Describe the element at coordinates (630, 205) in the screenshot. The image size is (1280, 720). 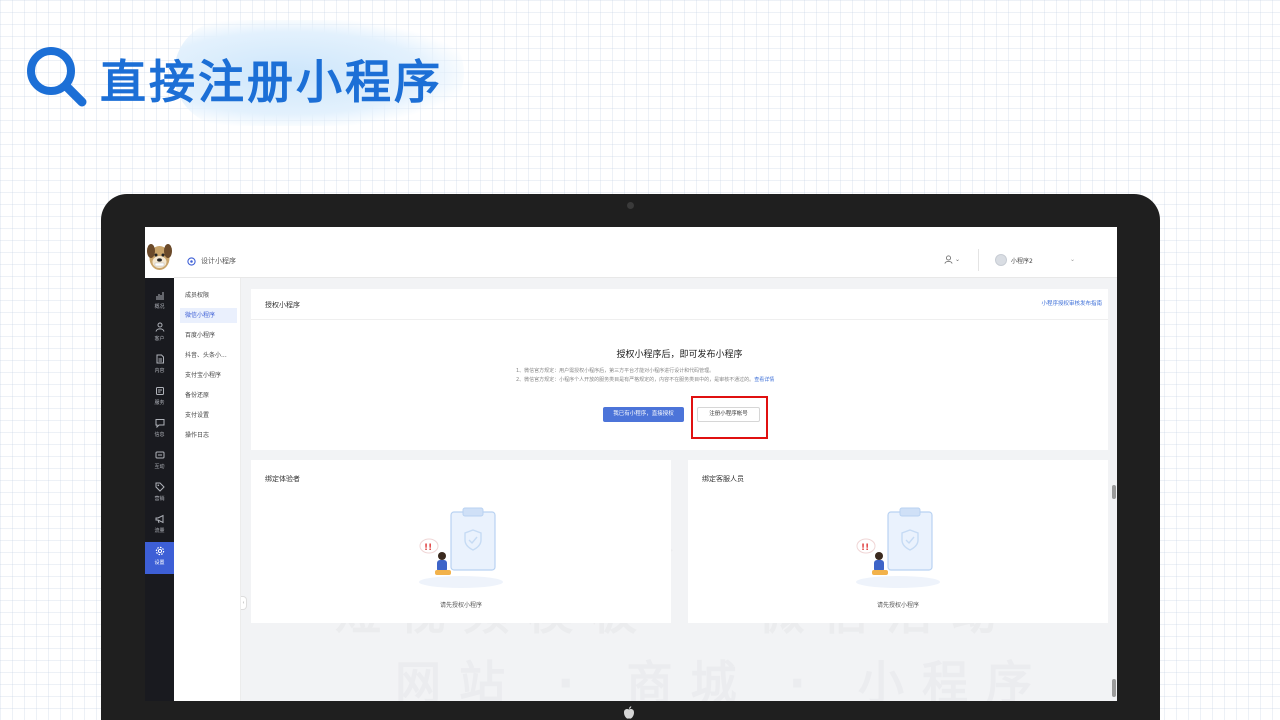
I see `camera` at that location.